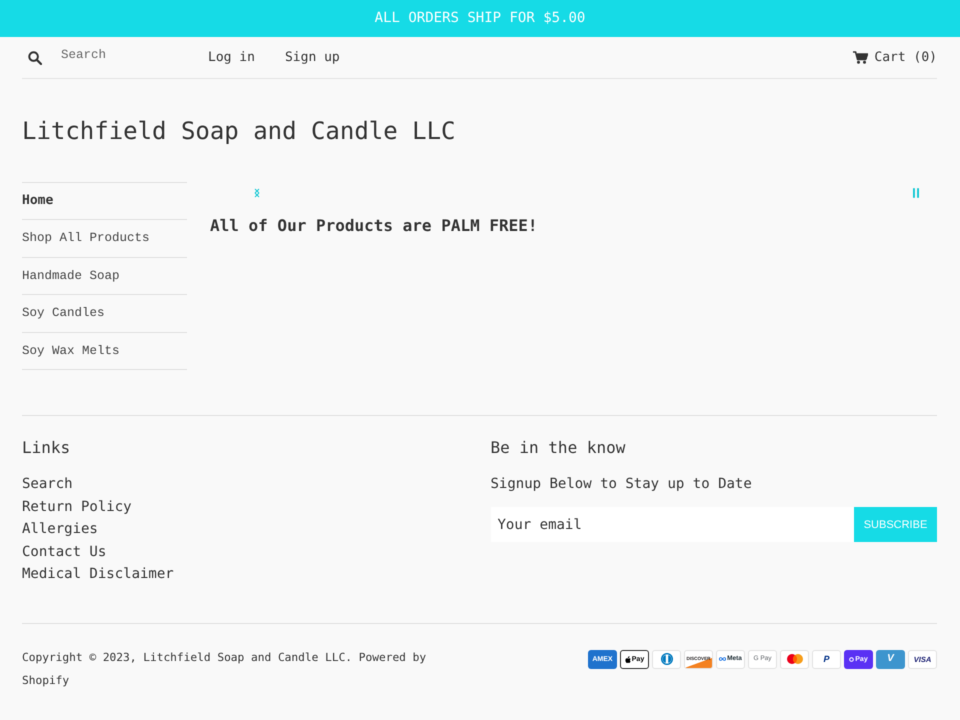 Image resolution: width=960 pixels, height=720 pixels. I want to click on page-heading: All of Our Products are PALM FREE!, so click(374, 226).